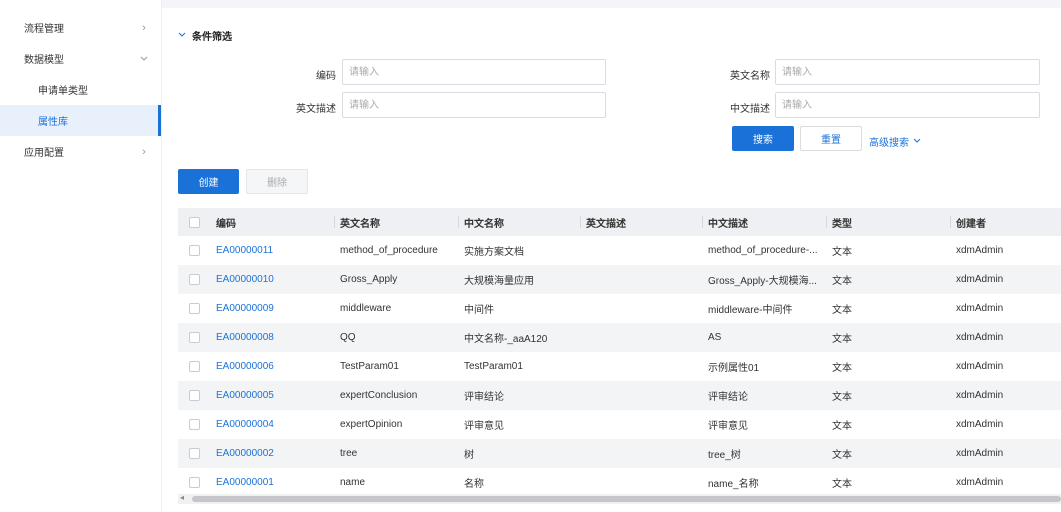 The width and height of the screenshot is (1061, 512). I want to click on cell-en-name: tree, so click(349, 453).